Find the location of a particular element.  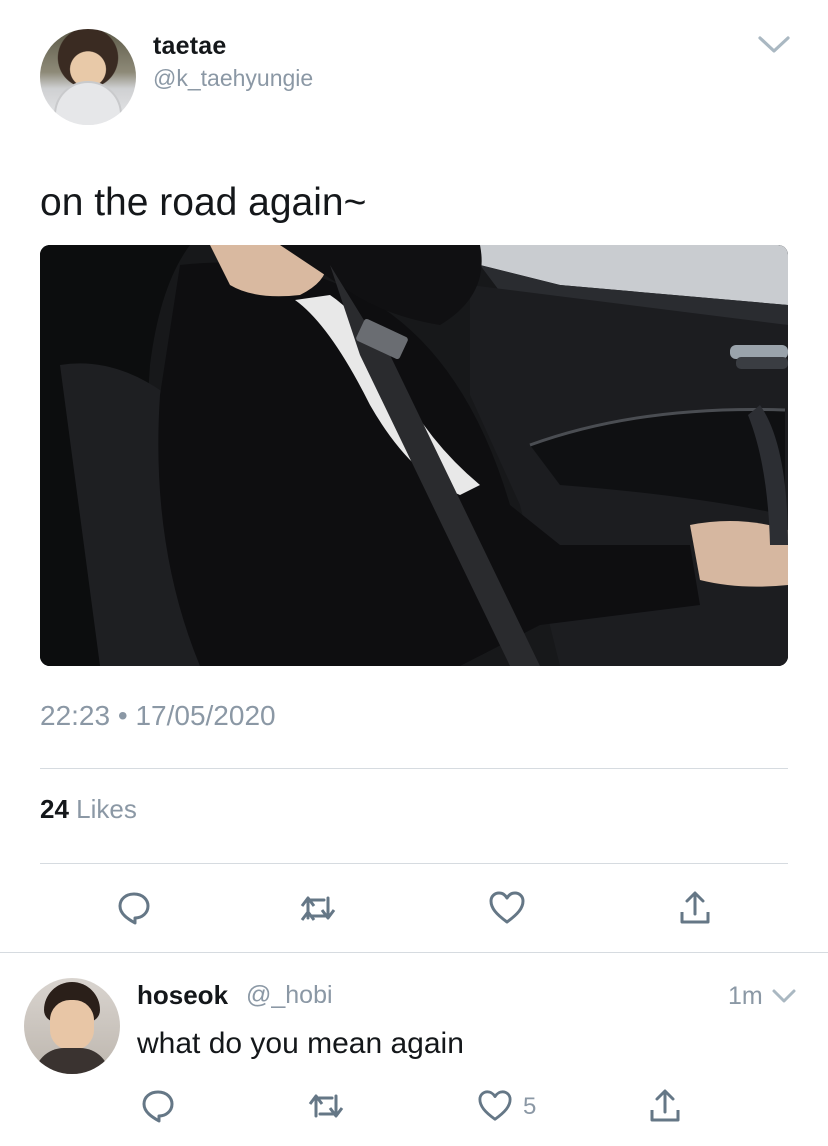

reply-timestamp: 1m is located at coordinates (745, 996).